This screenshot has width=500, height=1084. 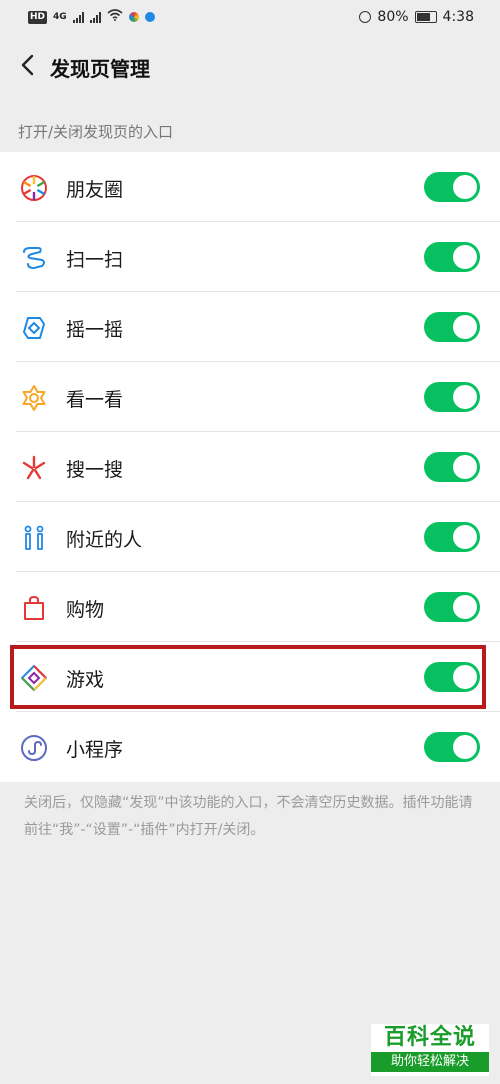 I want to click on item-label: 购物, so click(x=85, y=610).